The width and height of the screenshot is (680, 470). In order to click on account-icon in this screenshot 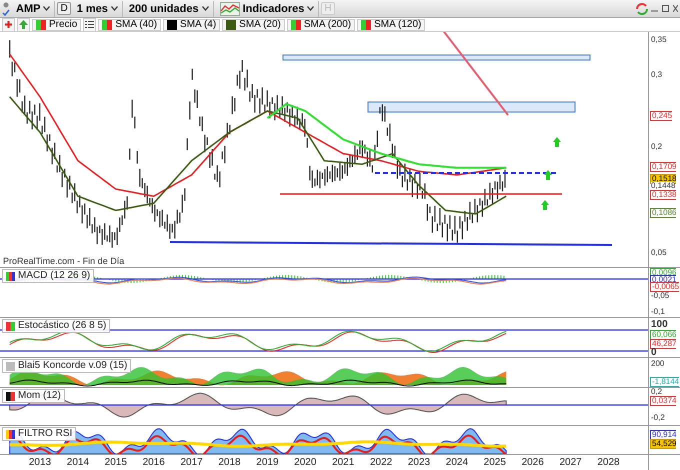, I will do `click(6, 9)`.